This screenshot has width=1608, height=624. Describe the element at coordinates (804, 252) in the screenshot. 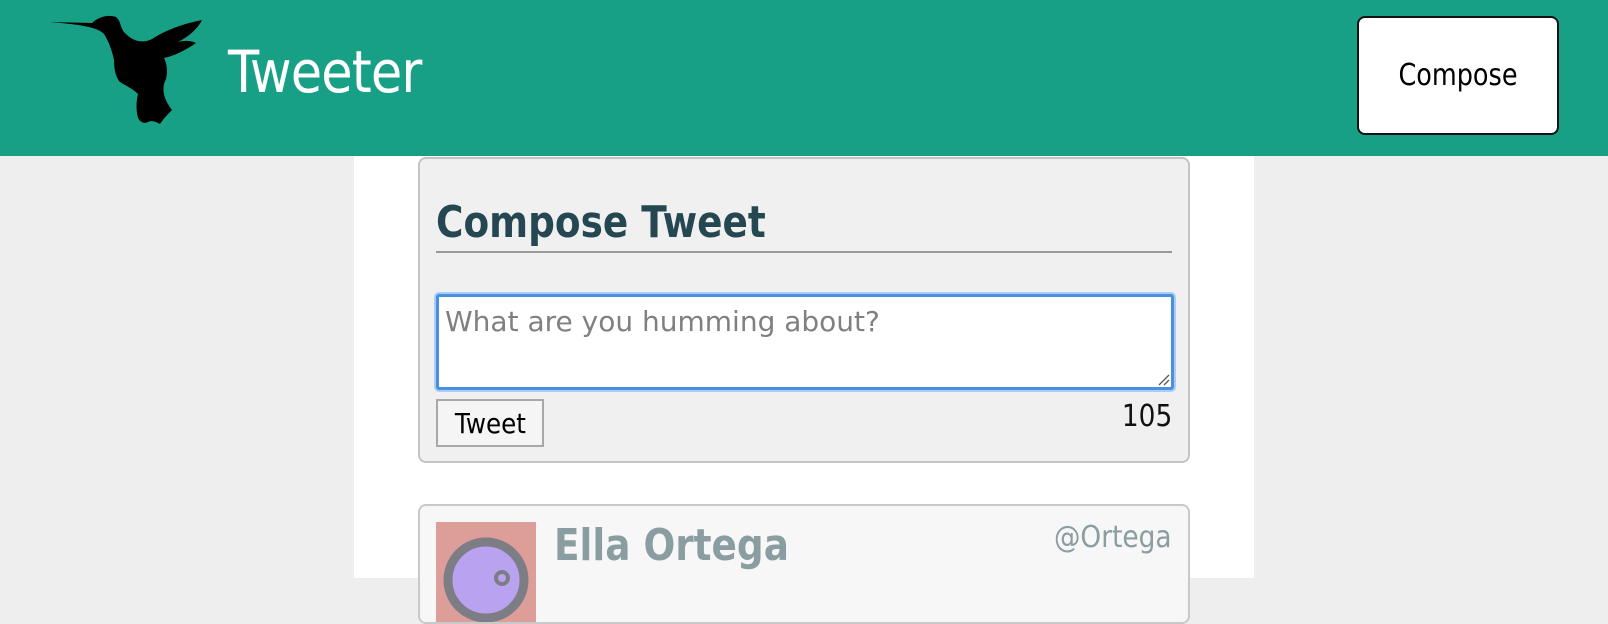

I see `title-divider` at that location.